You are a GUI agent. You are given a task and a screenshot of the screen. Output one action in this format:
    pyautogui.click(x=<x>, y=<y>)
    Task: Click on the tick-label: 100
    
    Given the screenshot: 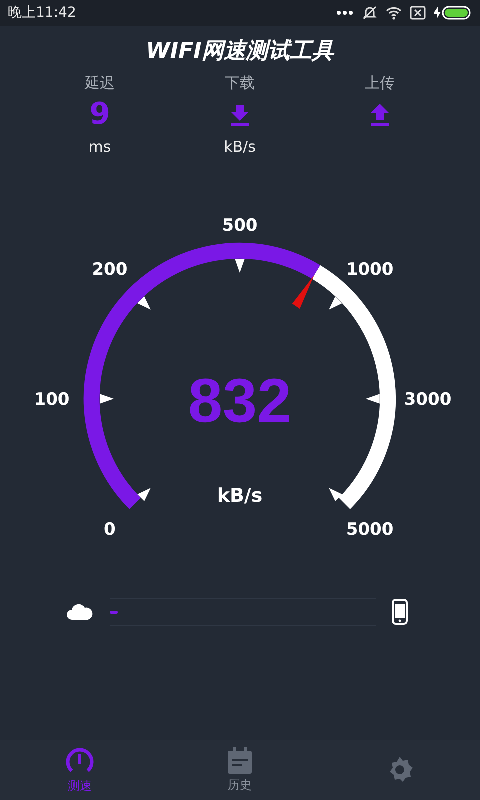 What is the action you would take?
    pyautogui.click(x=52, y=400)
    